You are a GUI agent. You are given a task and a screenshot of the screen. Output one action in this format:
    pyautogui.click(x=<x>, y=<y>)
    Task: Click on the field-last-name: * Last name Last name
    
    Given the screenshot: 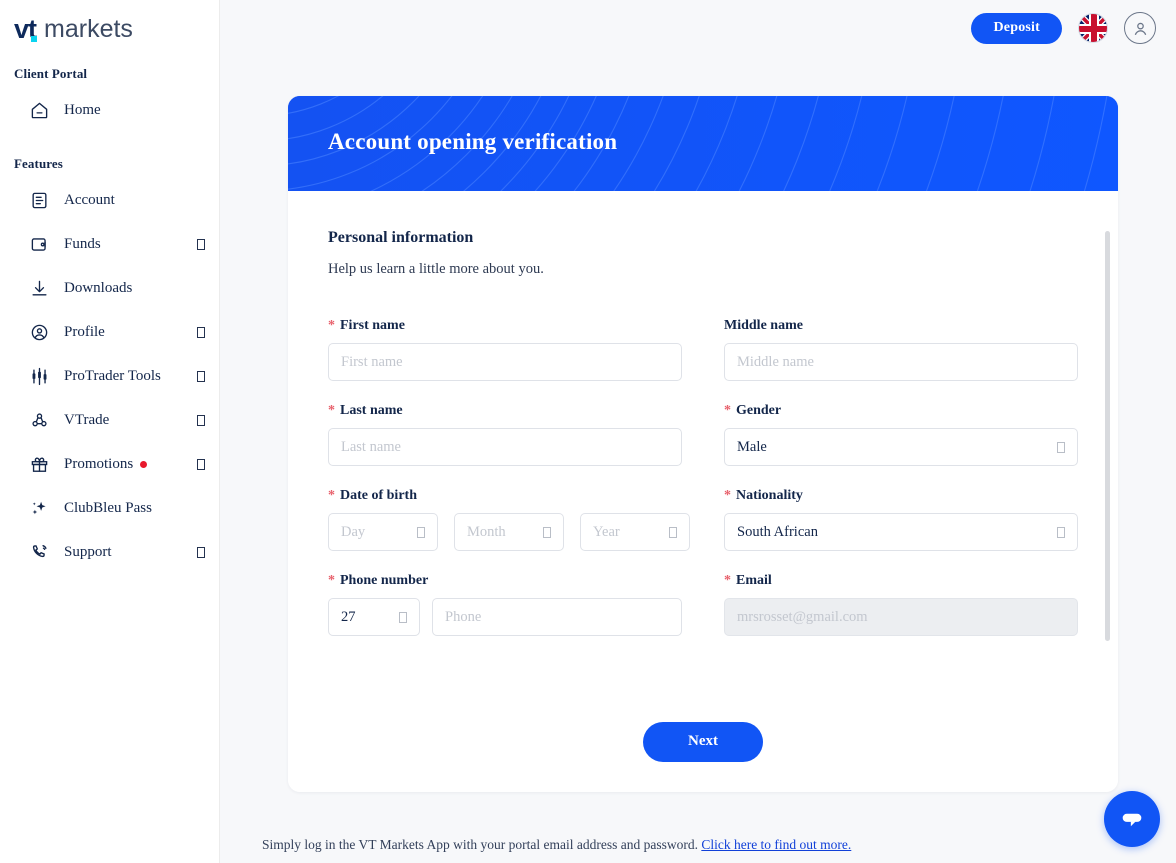 What is the action you would take?
    pyautogui.click(x=505, y=434)
    